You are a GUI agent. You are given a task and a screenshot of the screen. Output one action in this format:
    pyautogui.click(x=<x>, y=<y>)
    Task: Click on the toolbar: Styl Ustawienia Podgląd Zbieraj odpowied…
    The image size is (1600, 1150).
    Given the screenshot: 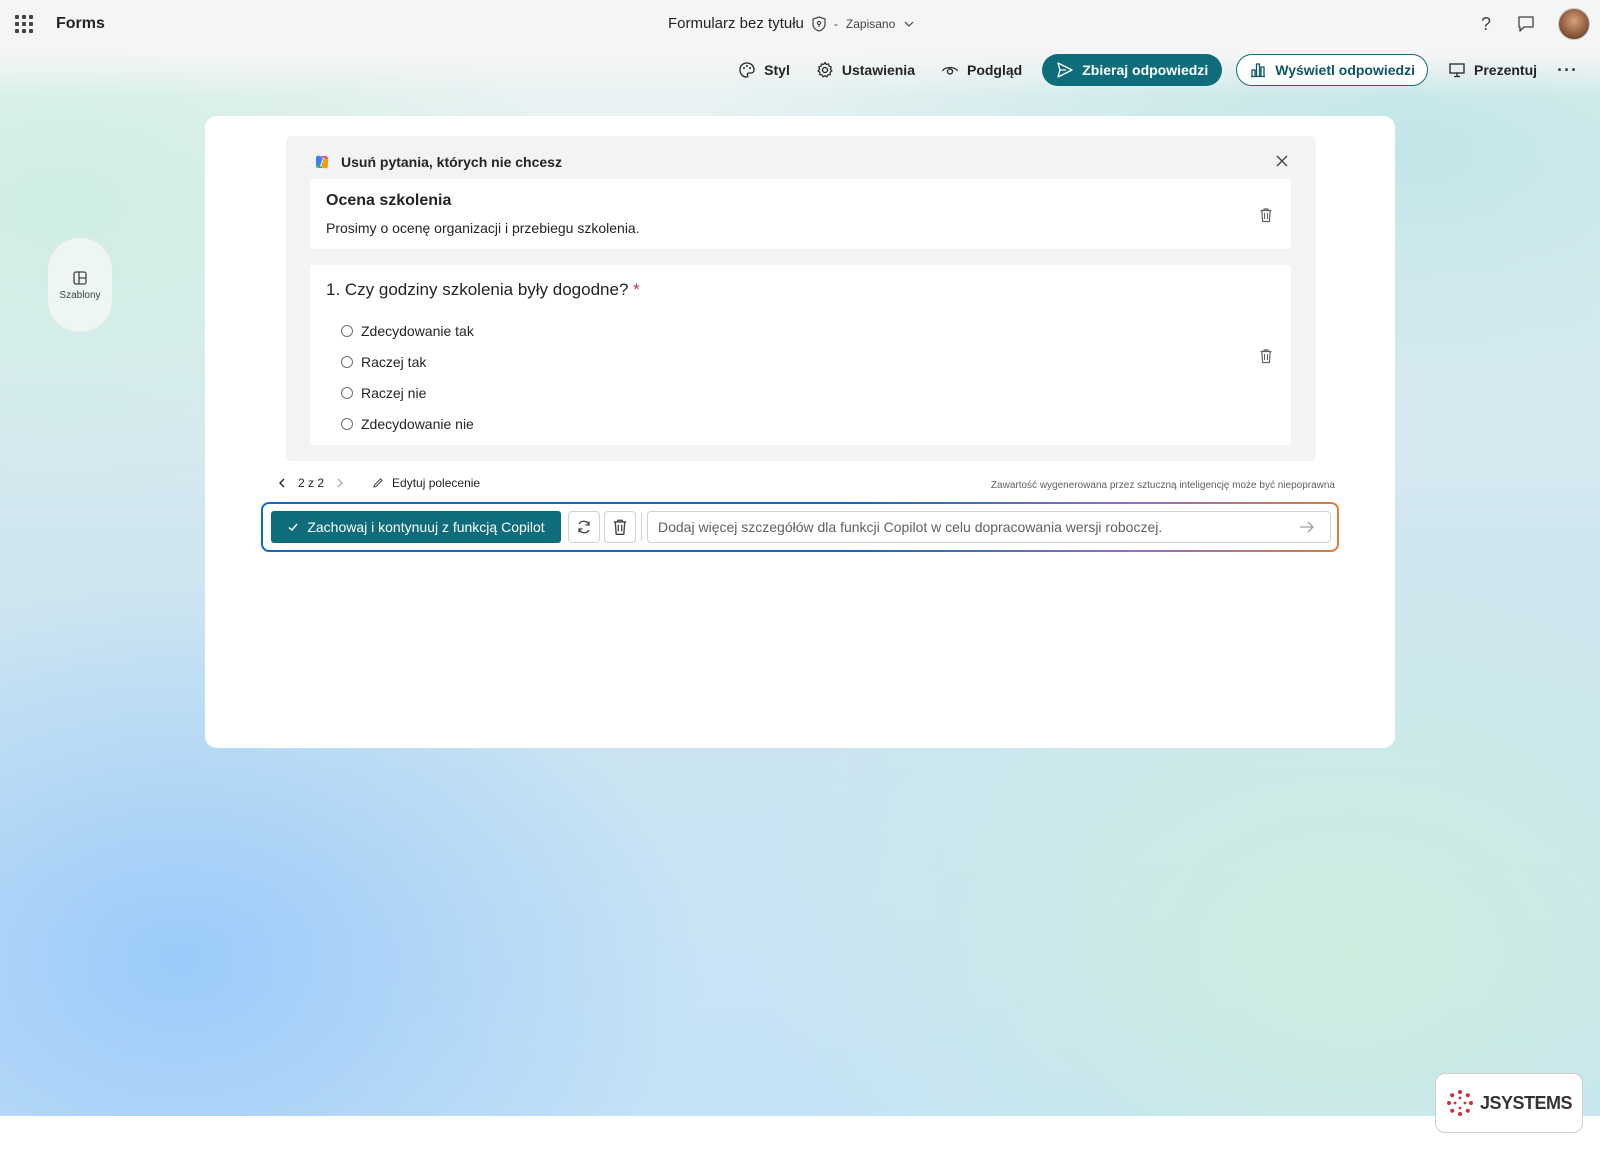 What is the action you would take?
    pyautogui.click(x=1155, y=70)
    